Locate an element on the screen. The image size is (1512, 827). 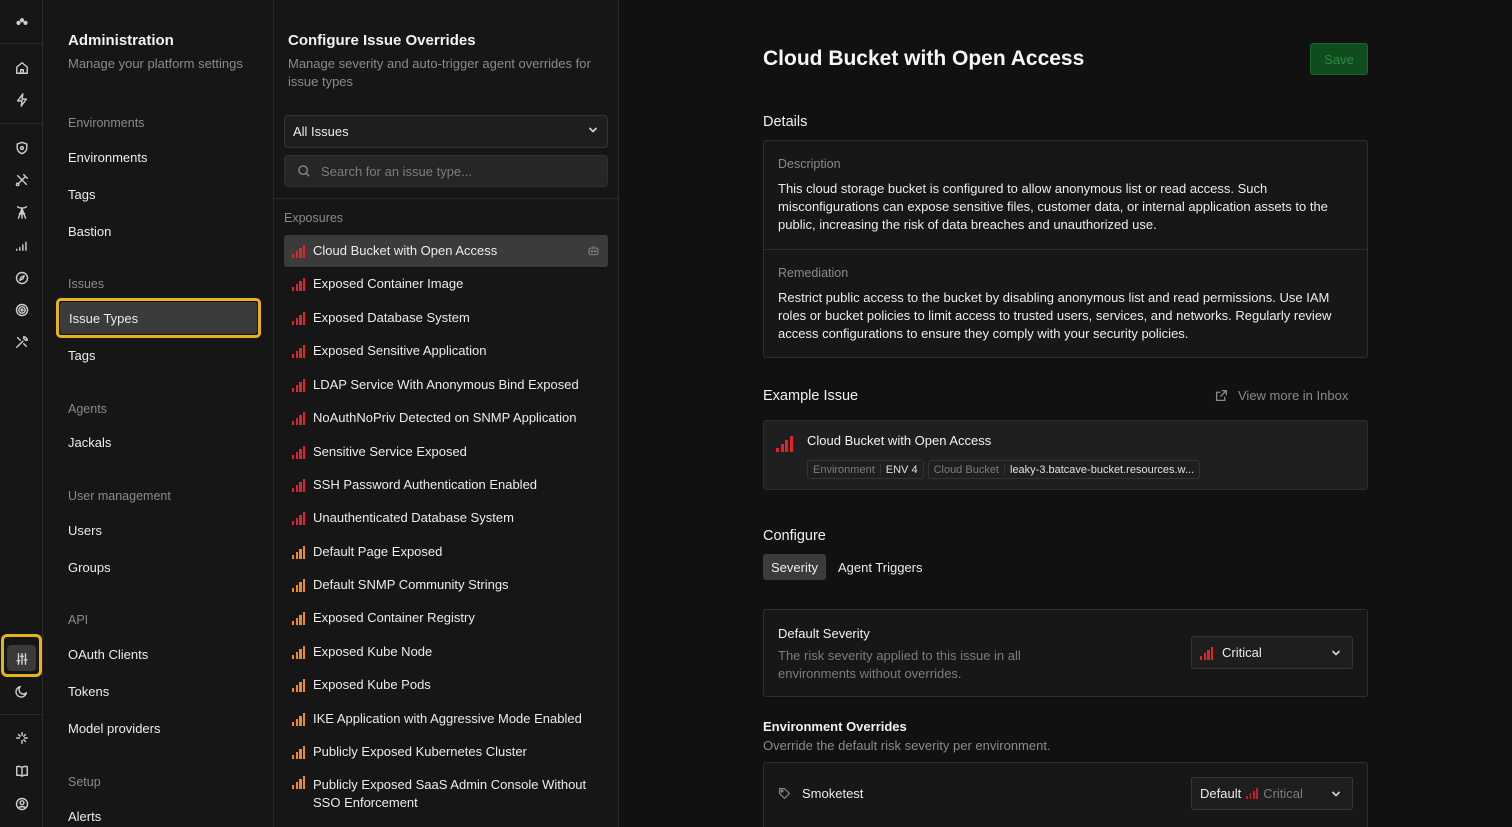
sparkle-icon is located at coordinates (21, 737).